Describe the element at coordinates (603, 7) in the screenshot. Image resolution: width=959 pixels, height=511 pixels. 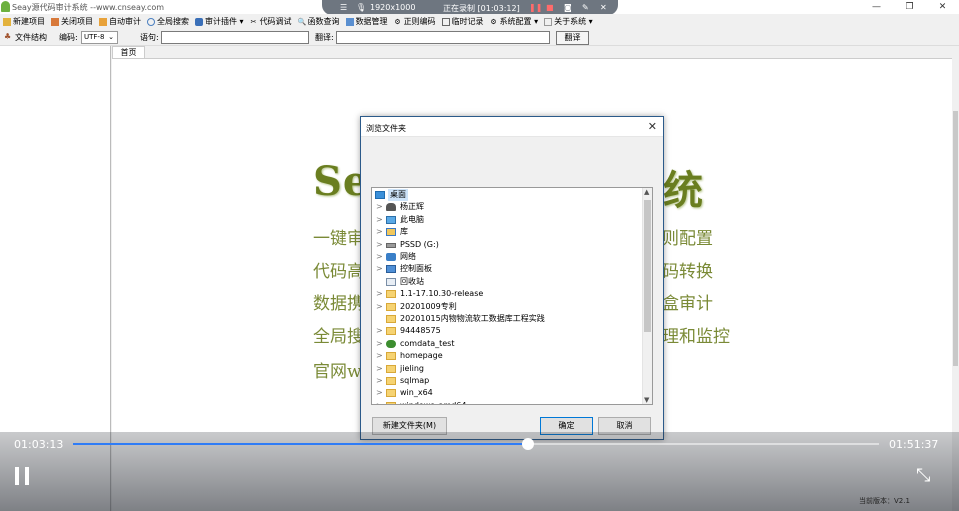
I see `recorder-close-icon: ✕` at that location.